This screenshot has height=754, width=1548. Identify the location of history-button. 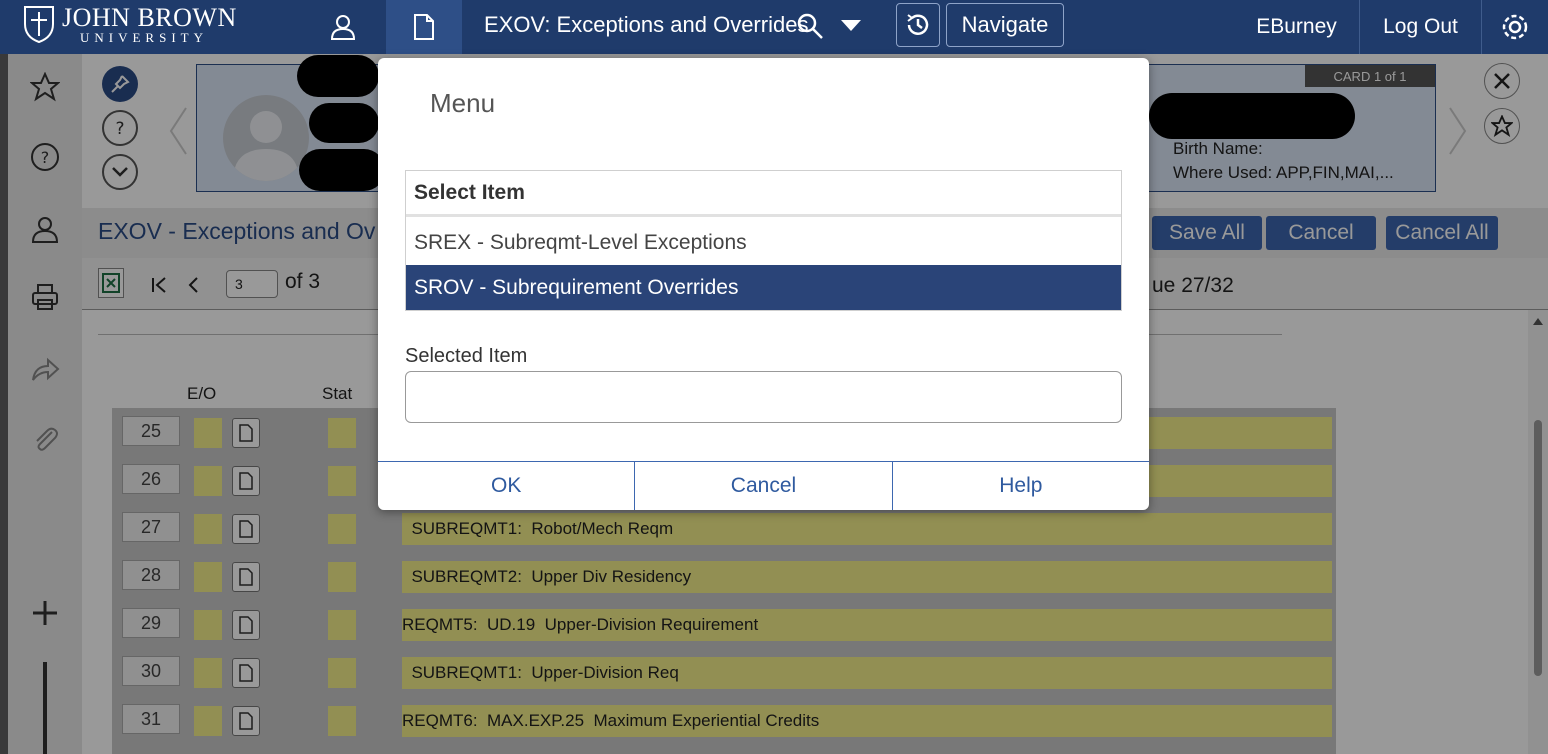
(918, 25).